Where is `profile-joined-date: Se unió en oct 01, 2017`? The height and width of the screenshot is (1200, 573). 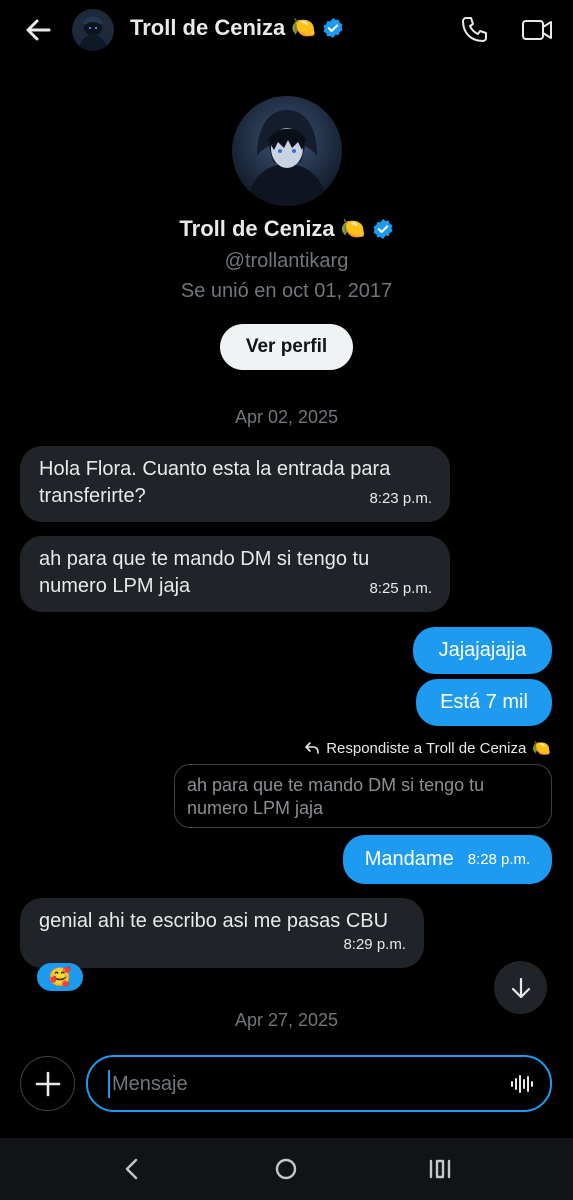
profile-joined-date: Se unió en oct 01, 2017 is located at coordinates (286, 291).